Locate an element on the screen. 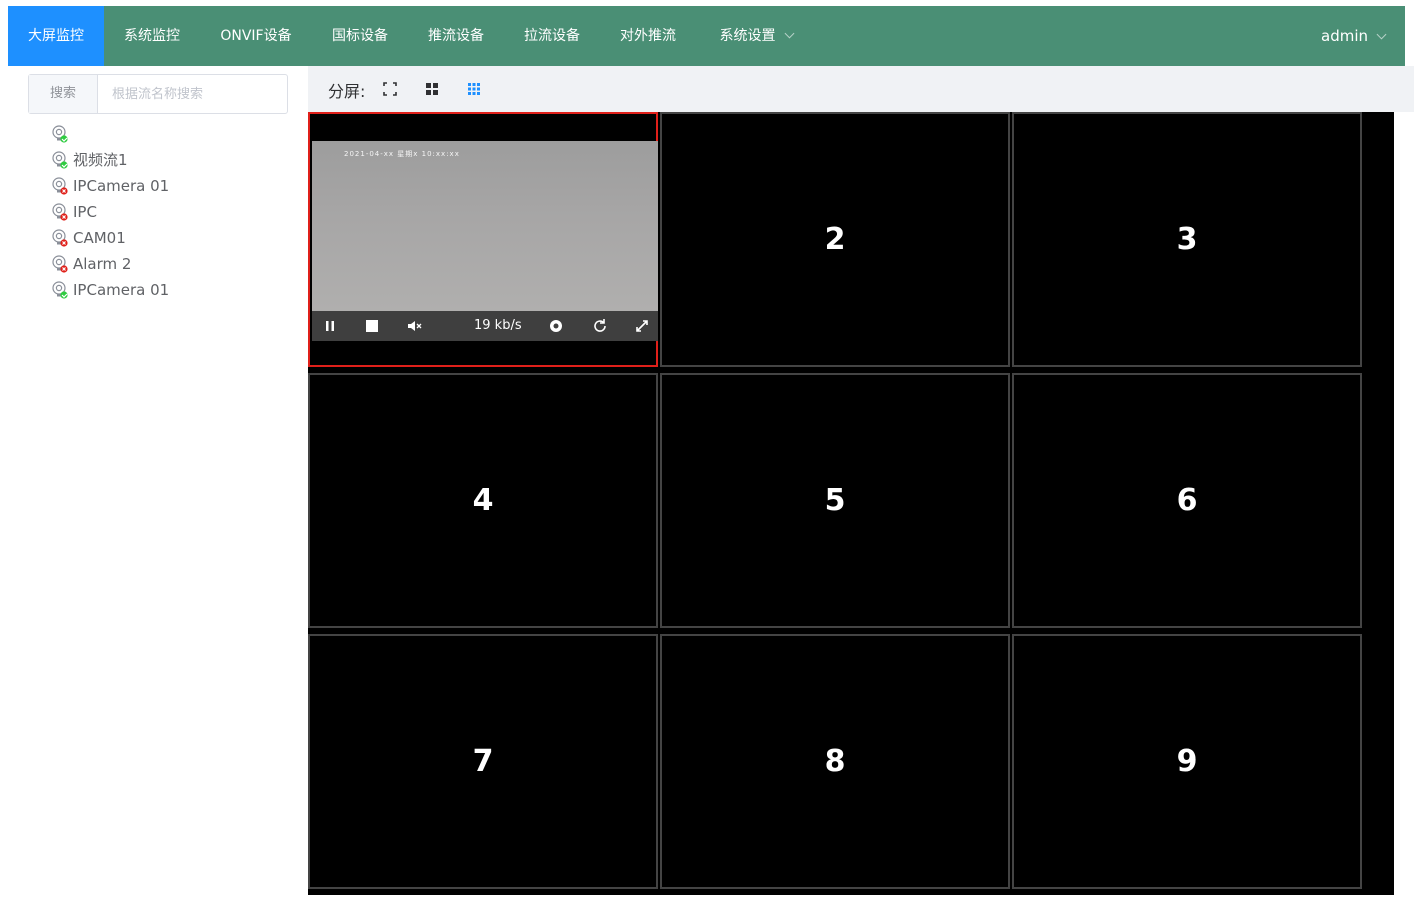 This screenshot has height=901, width=1414. nav-external-push: 对外推流 is located at coordinates (648, 36).